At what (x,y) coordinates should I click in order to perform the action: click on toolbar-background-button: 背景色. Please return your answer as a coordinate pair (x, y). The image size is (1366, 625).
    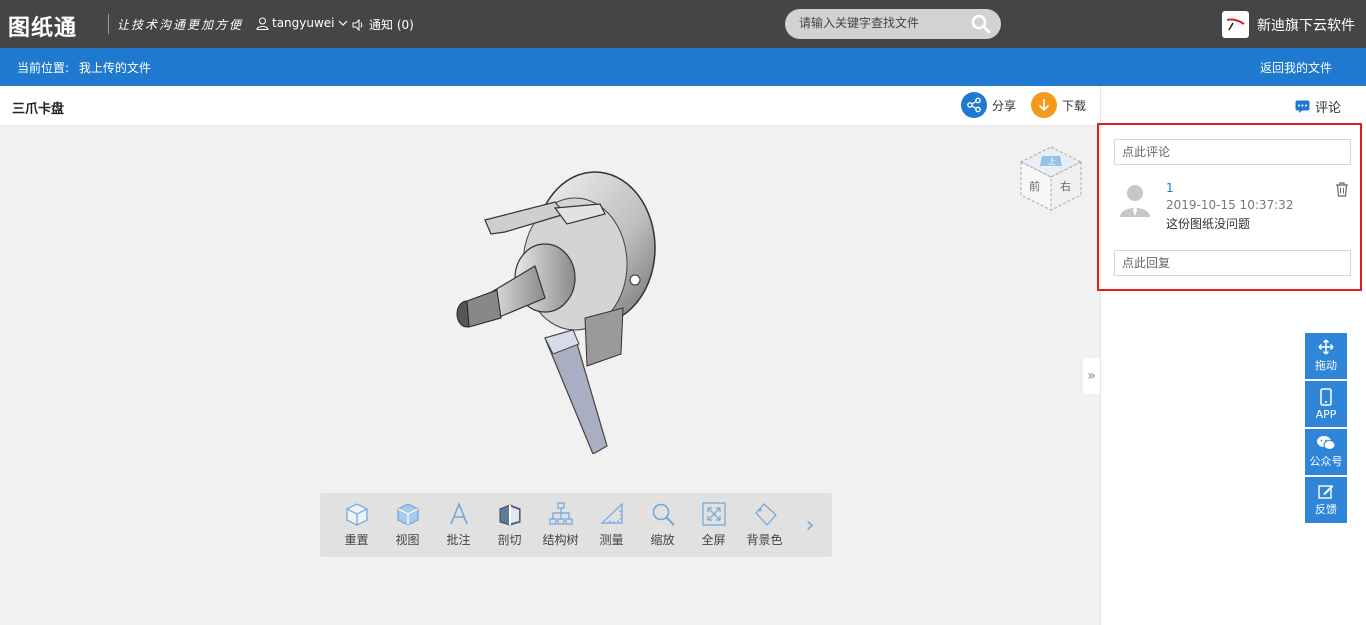
    Looking at the image, I should click on (764, 525).